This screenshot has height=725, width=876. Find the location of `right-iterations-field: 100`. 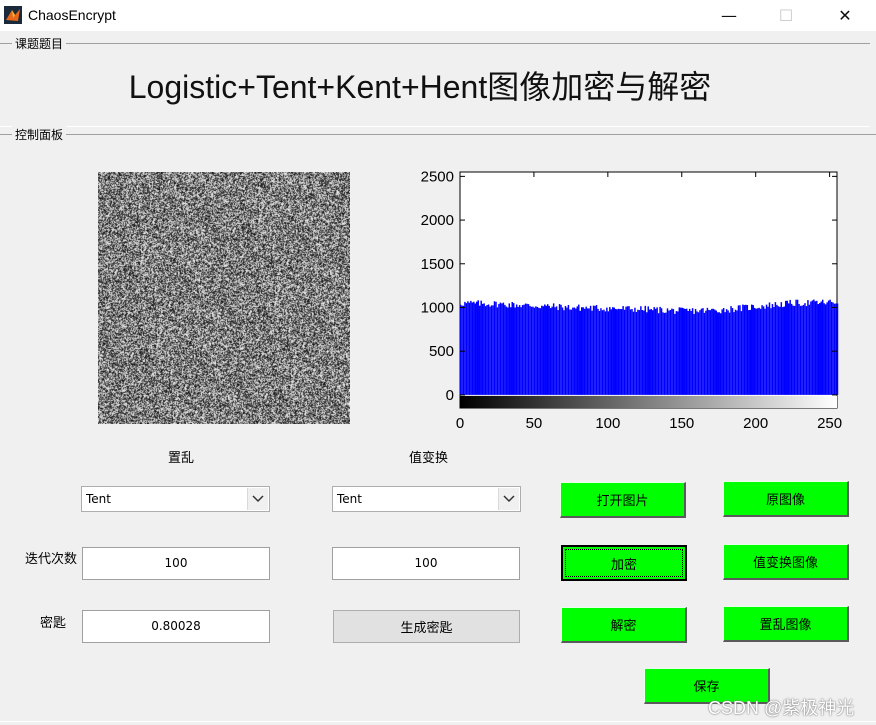

right-iterations-field: 100 is located at coordinates (426, 563).